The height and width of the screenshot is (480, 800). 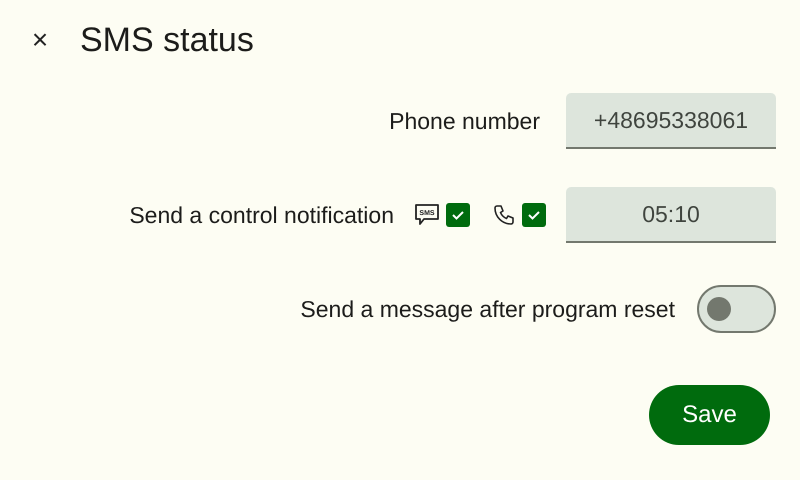 What do you see at coordinates (487, 309) in the screenshot?
I see `reset-label: Send a message after program reset` at bounding box center [487, 309].